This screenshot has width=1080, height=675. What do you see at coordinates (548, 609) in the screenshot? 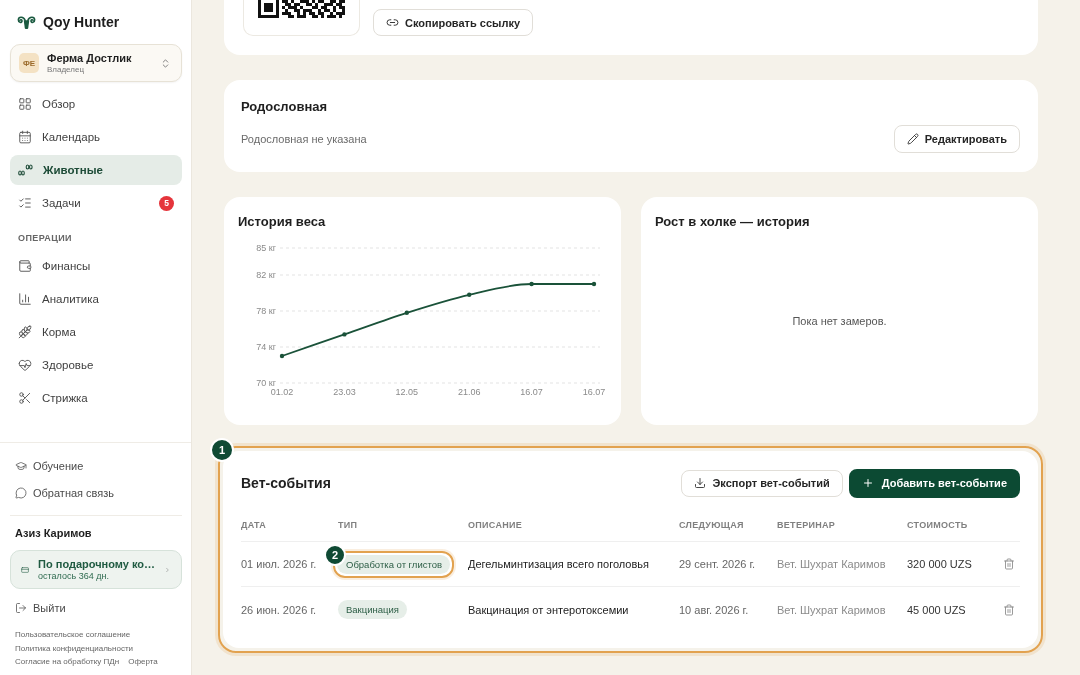
I see `table-cell: Вакцинация от энтеротоксемии` at bounding box center [548, 609].